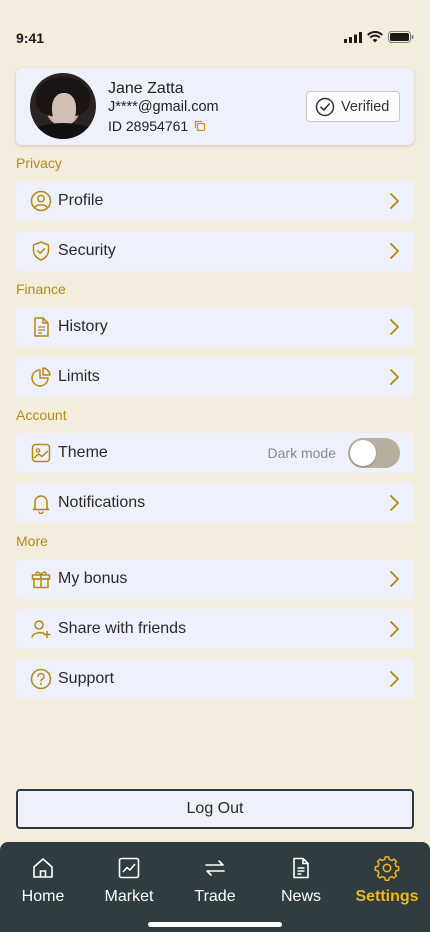  I want to click on section-account: Account, so click(41, 415).